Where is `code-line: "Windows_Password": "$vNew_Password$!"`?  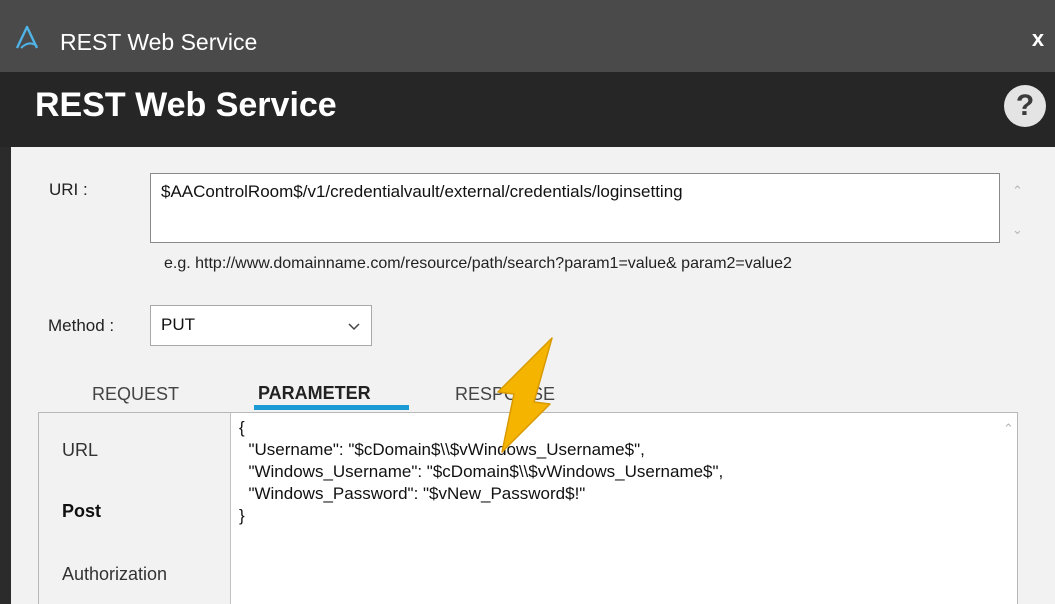 code-line: "Windows_Password": "$vNew_Password$!" is located at coordinates (412, 493).